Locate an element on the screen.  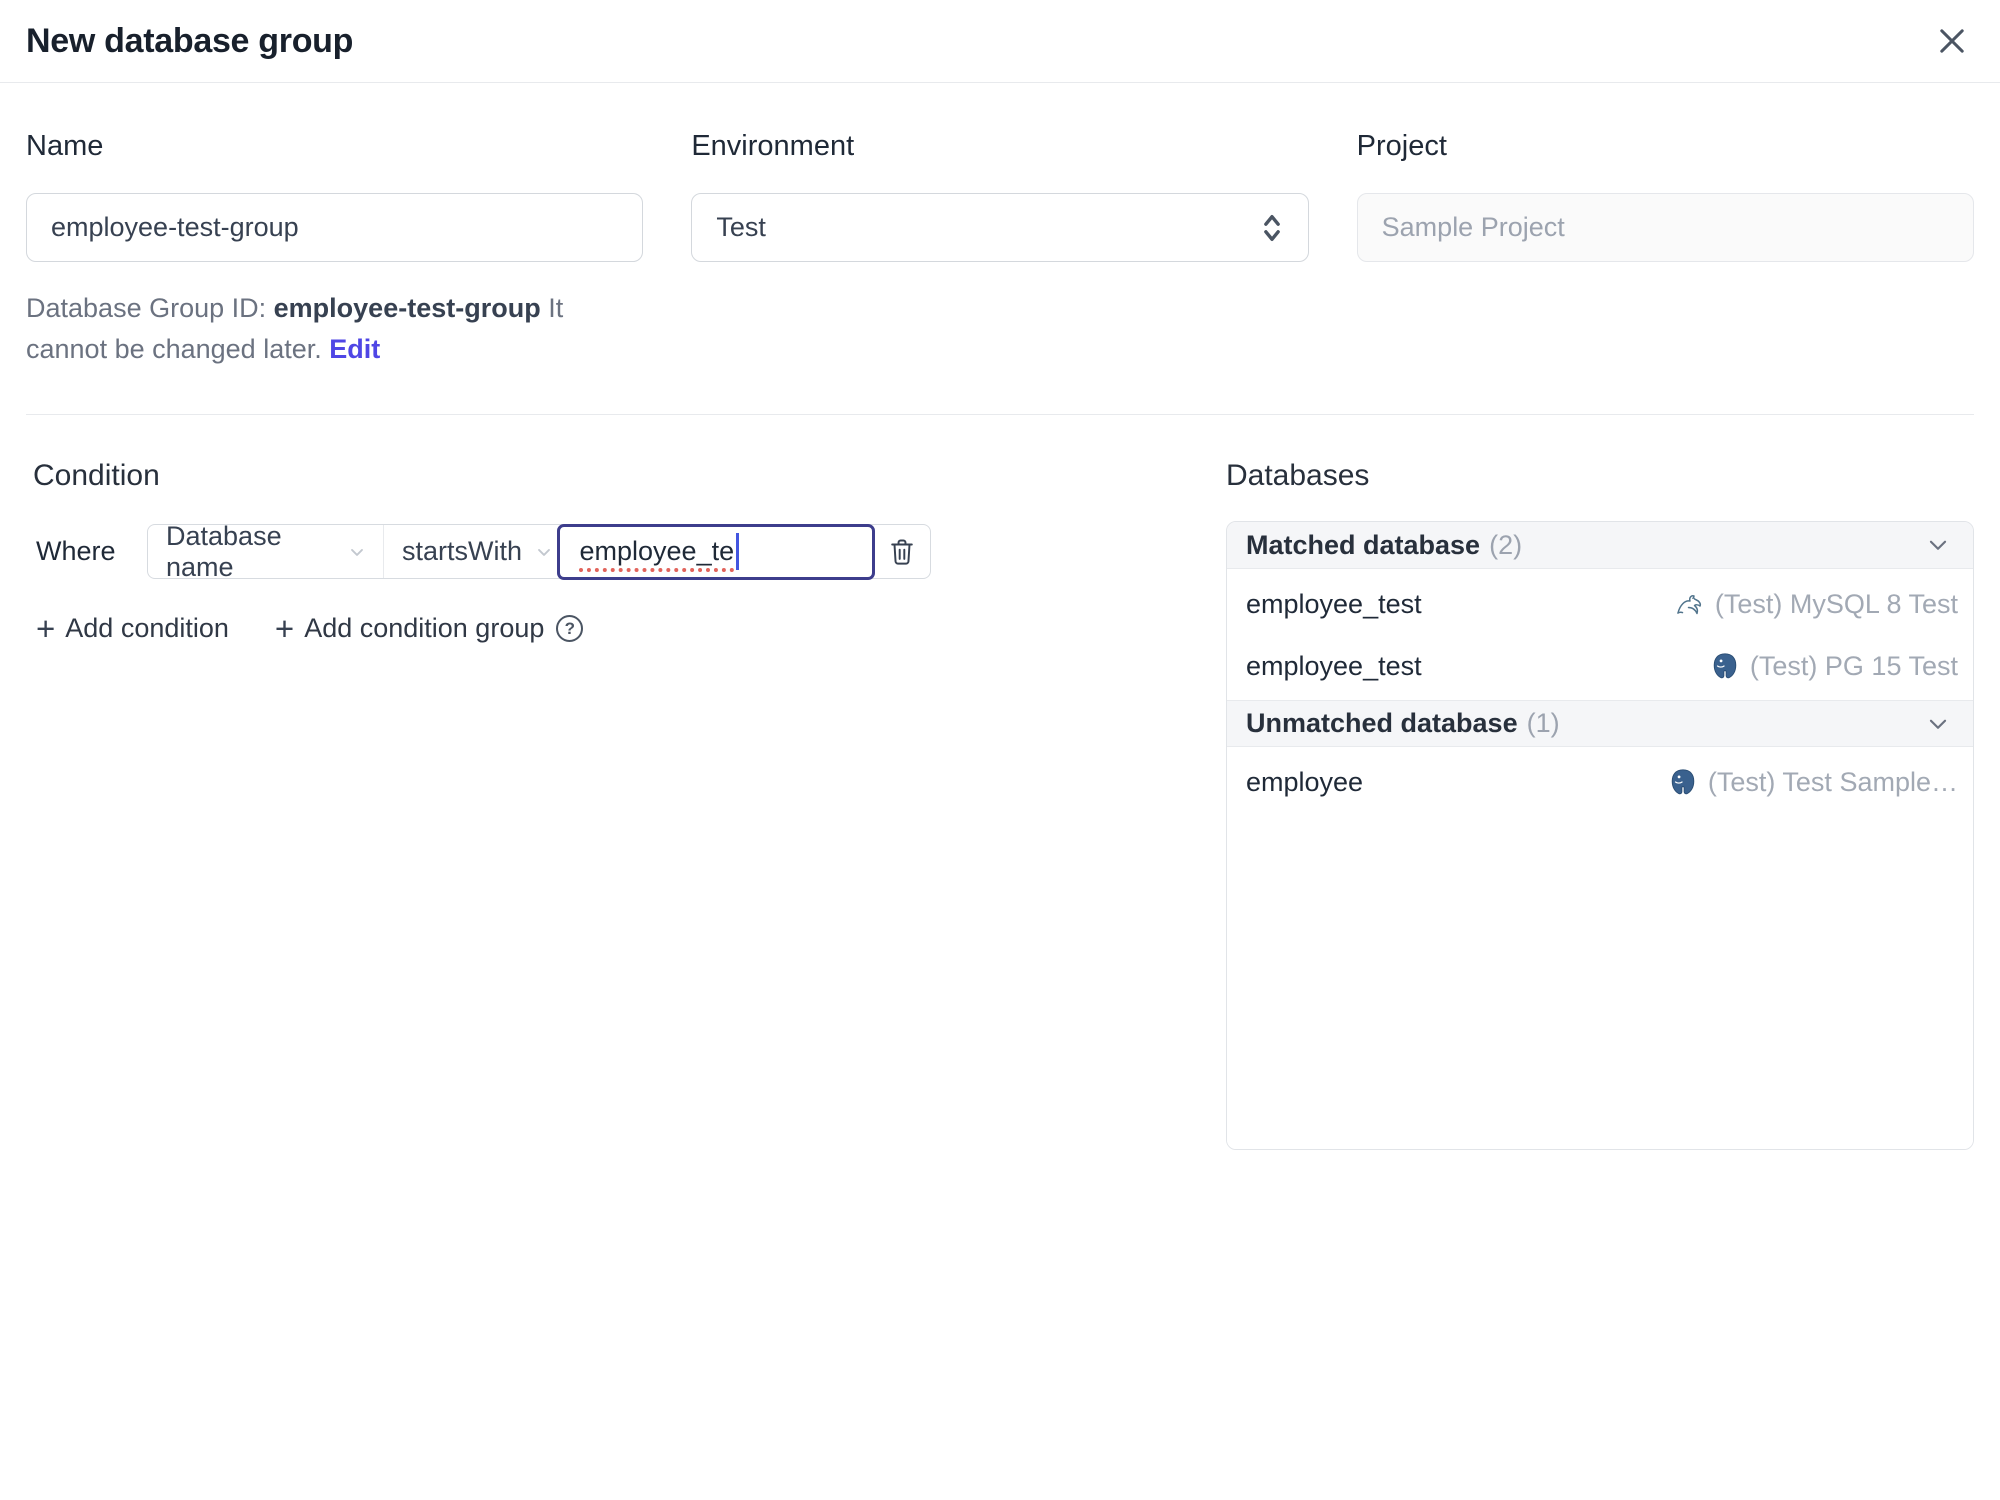
matched-database-title: Matched database (2) is located at coordinates (1384, 545).